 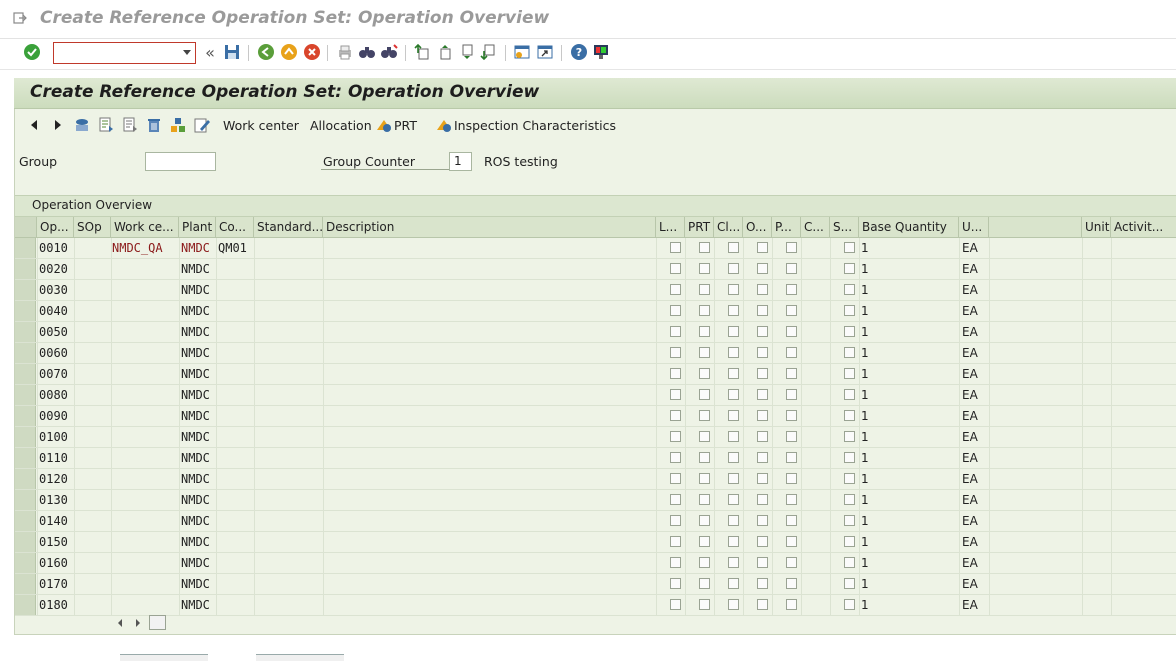 What do you see at coordinates (405, 125) in the screenshot?
I see `prt-button: PRT` at bounding box center [405, 125].